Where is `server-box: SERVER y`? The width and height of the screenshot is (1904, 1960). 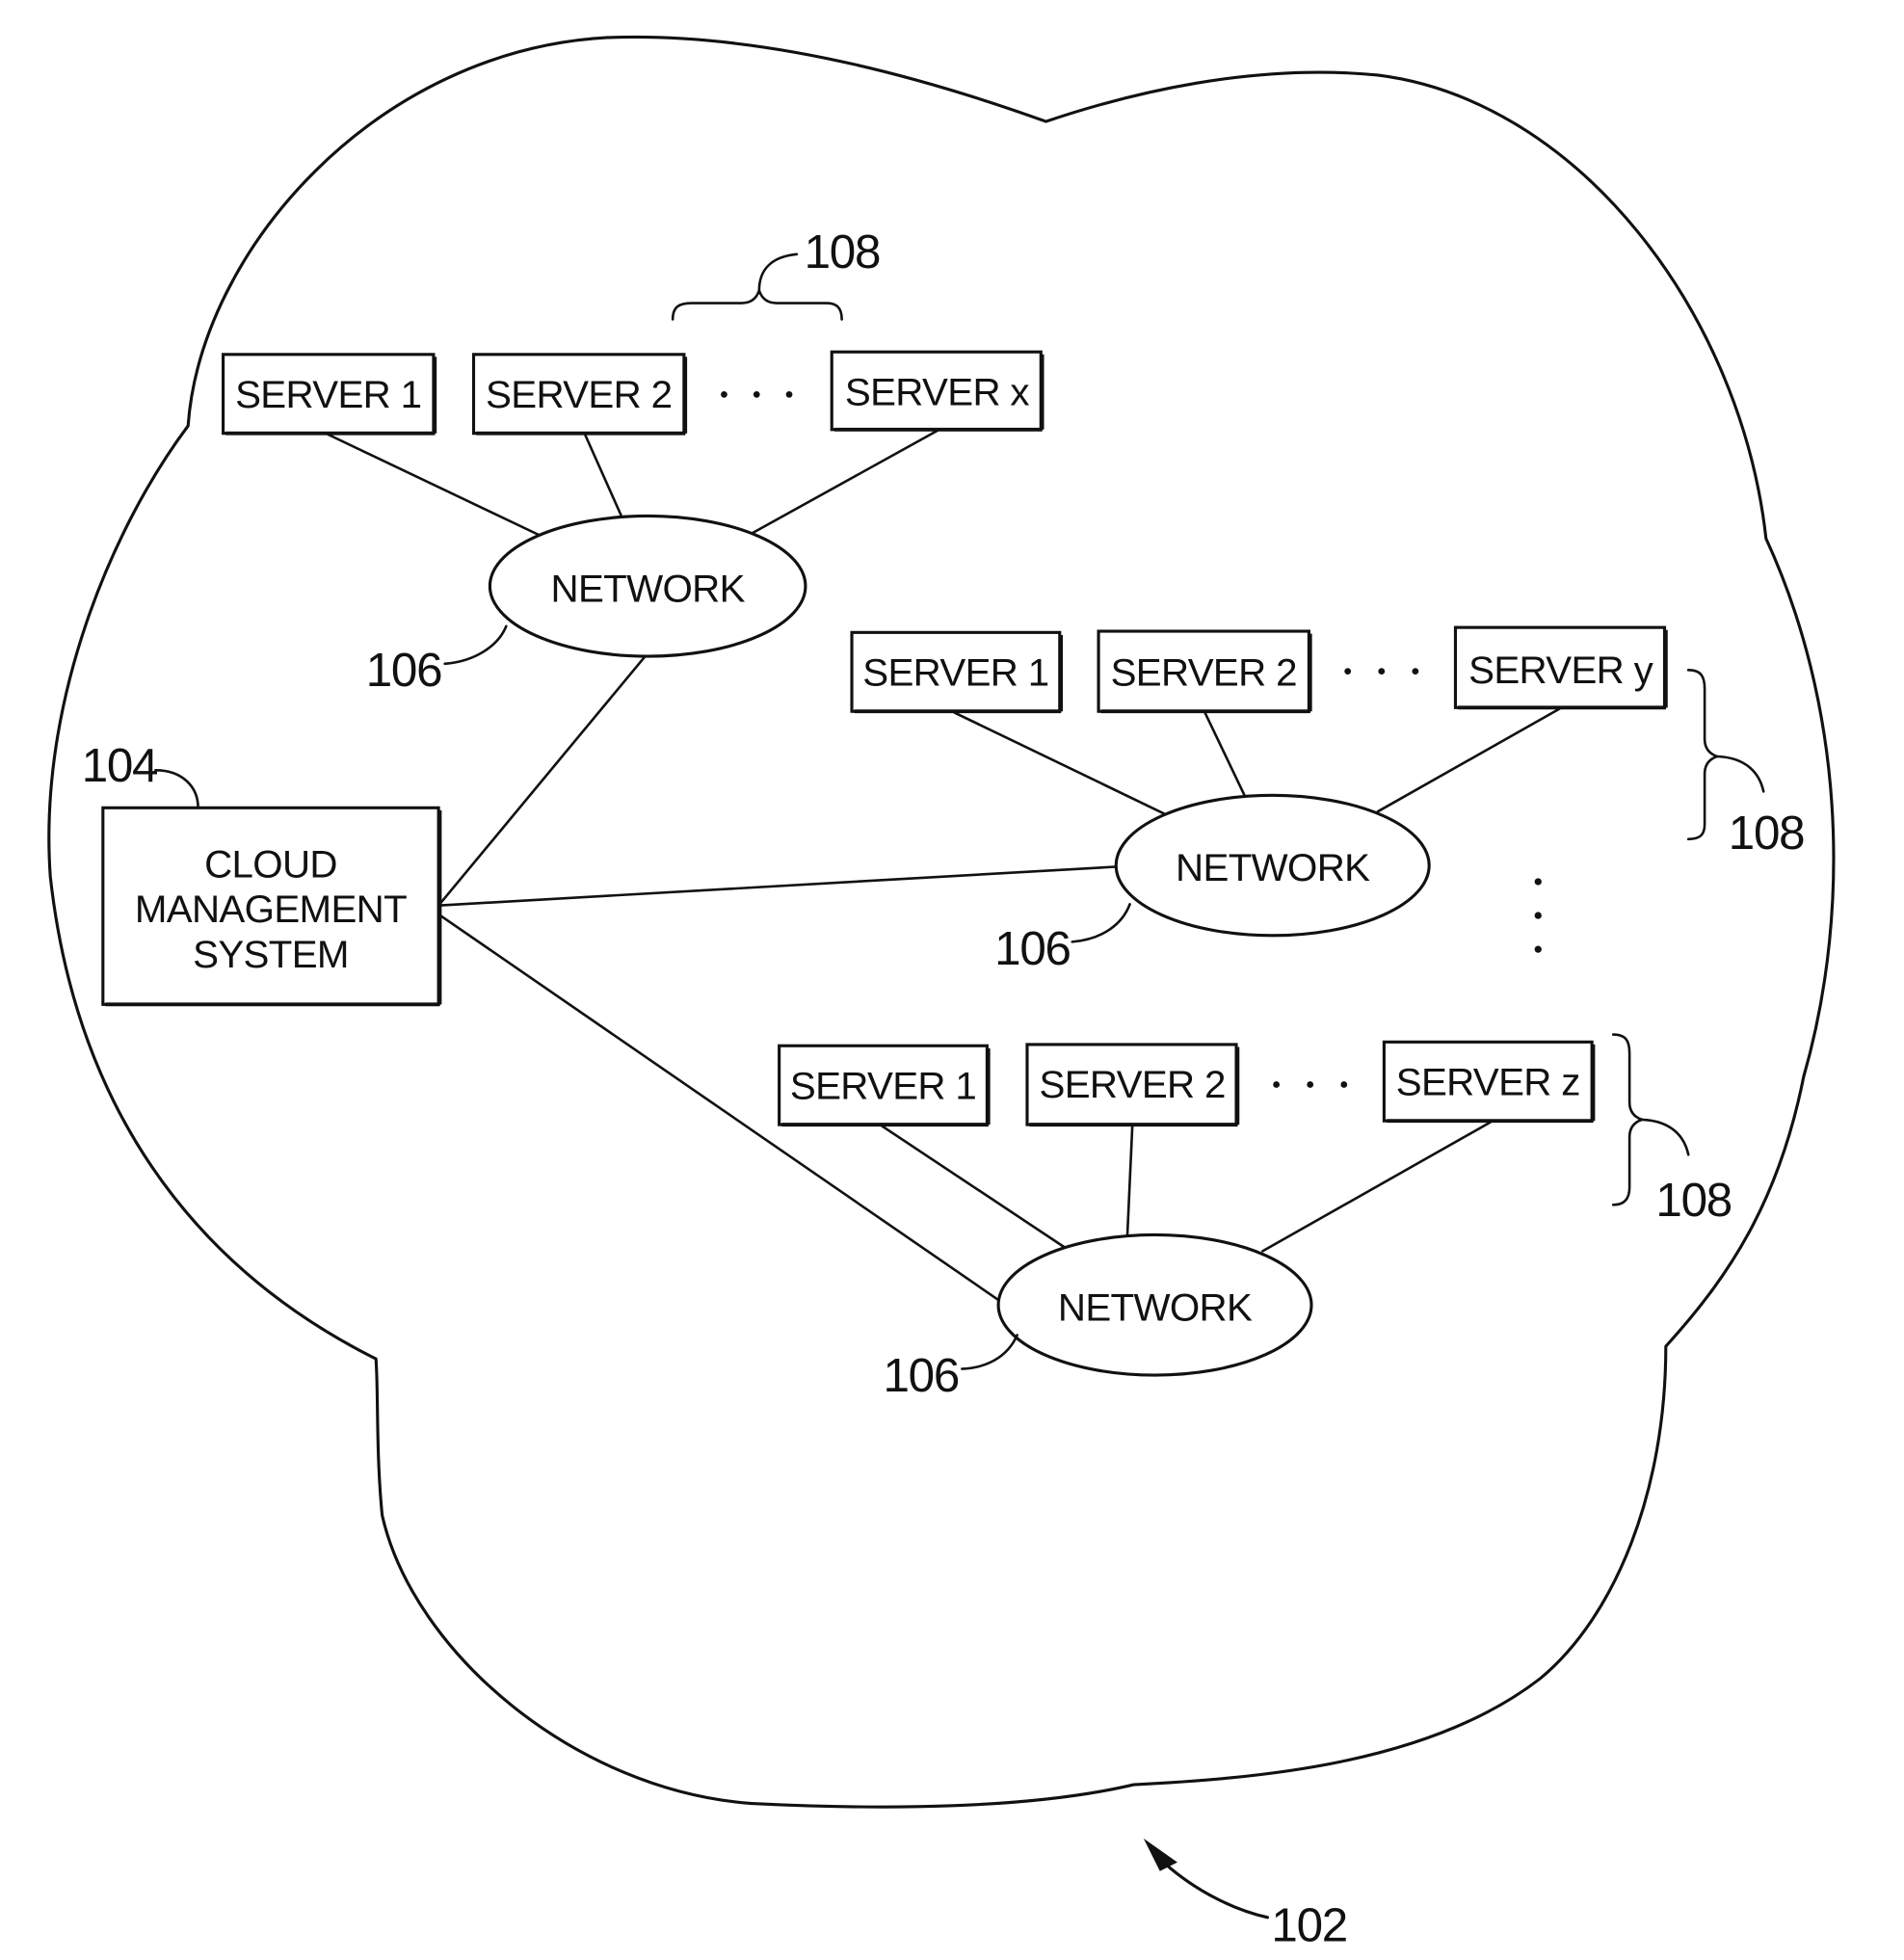
server-box: SERVER y is located at coordinates (1560, 667).